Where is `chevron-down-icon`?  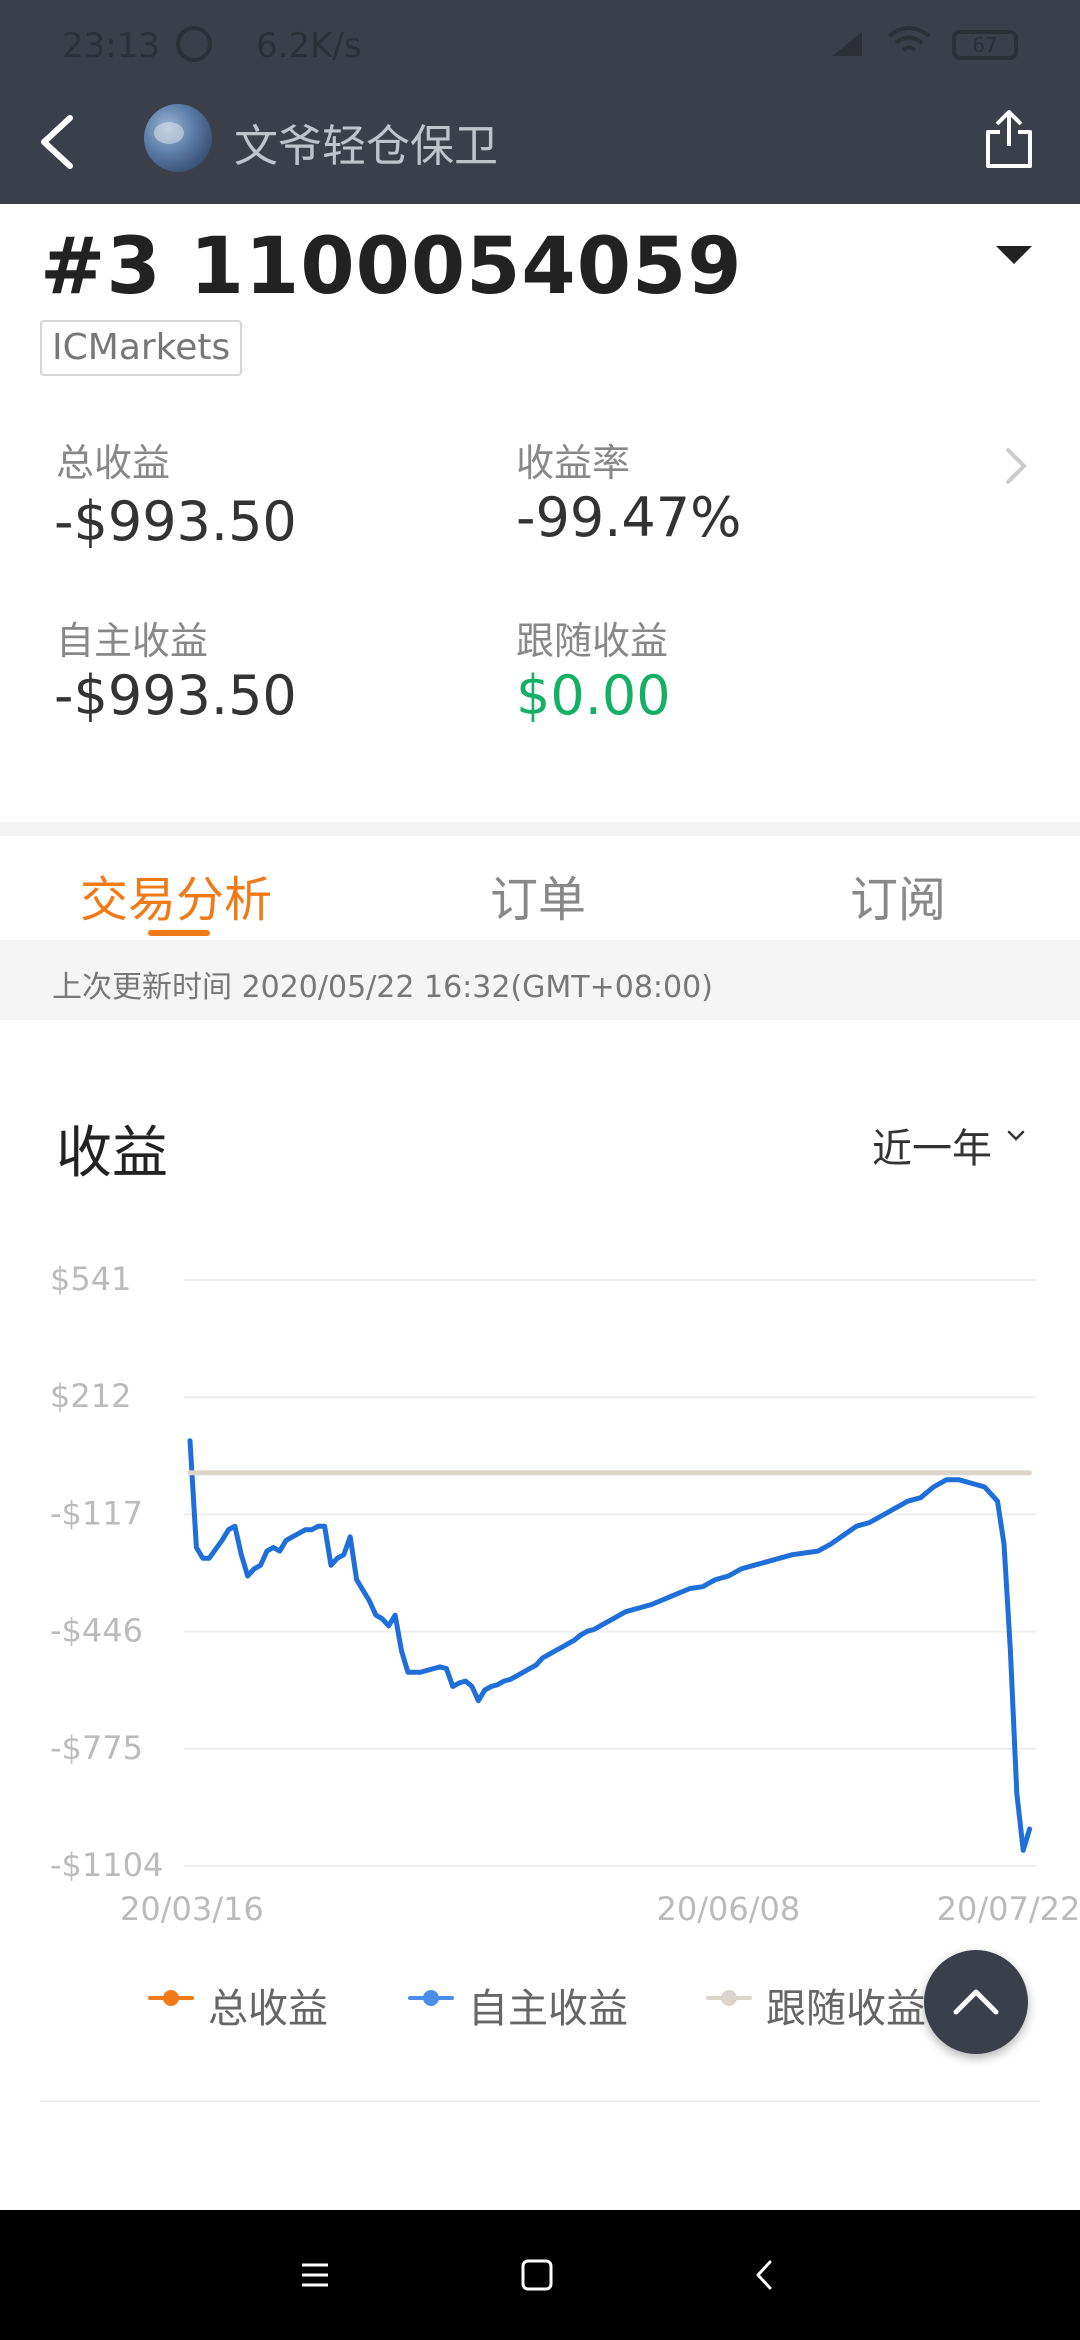 chevron-down-icon is located at coordinates (1016, 1136).